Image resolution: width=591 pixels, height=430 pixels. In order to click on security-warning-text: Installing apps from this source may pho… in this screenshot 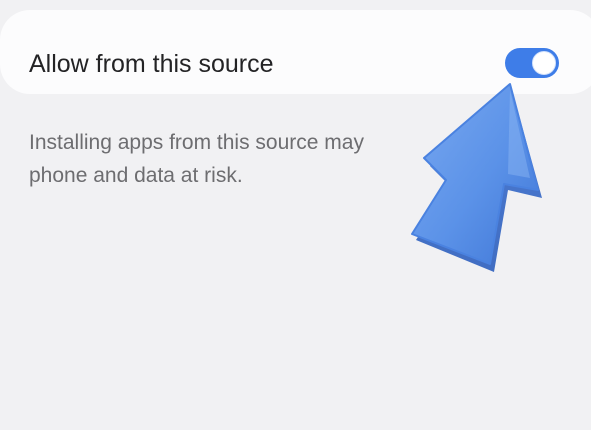, I will do `click(224, 159)`.